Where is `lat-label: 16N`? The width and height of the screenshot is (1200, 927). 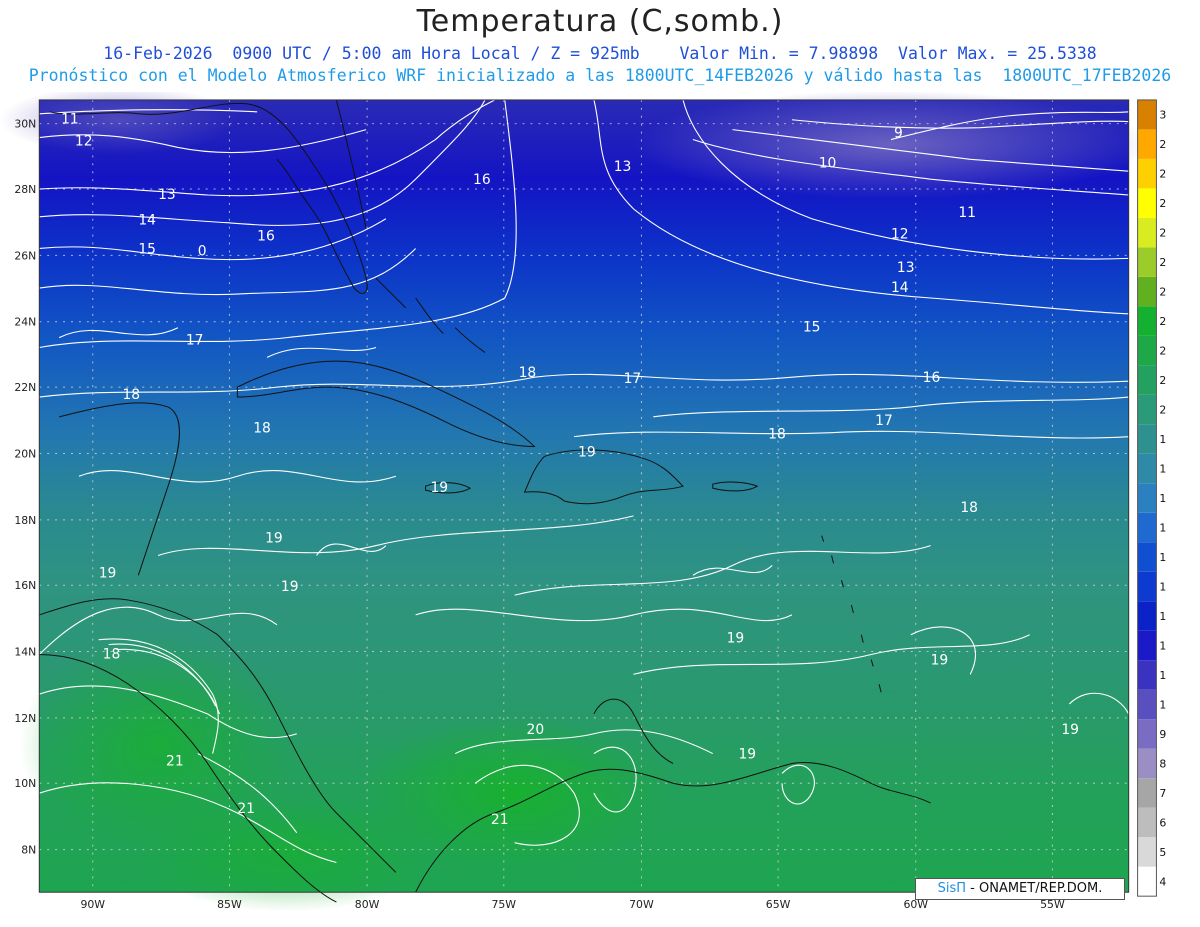 lat-label: 16N is located at coordinates (25, 585).